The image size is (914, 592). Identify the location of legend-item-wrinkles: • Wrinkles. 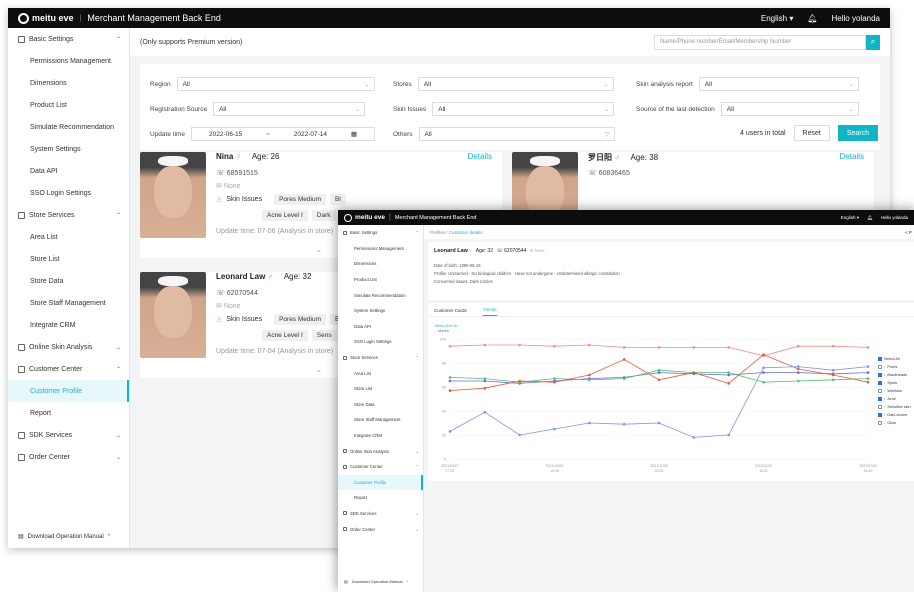
(894, 391).